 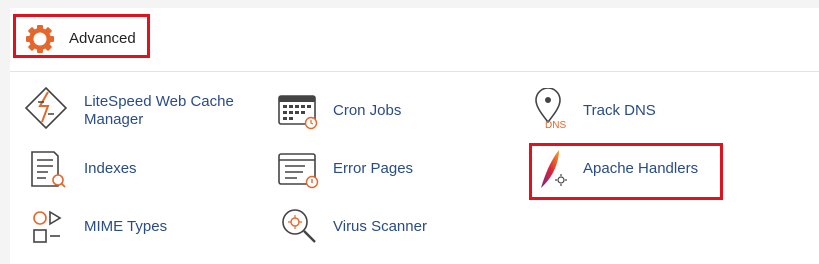 What do you see at coordinates (110, 168) in the screenshot?
I see `item-label: Indexes` at bounding box center [110, 168].